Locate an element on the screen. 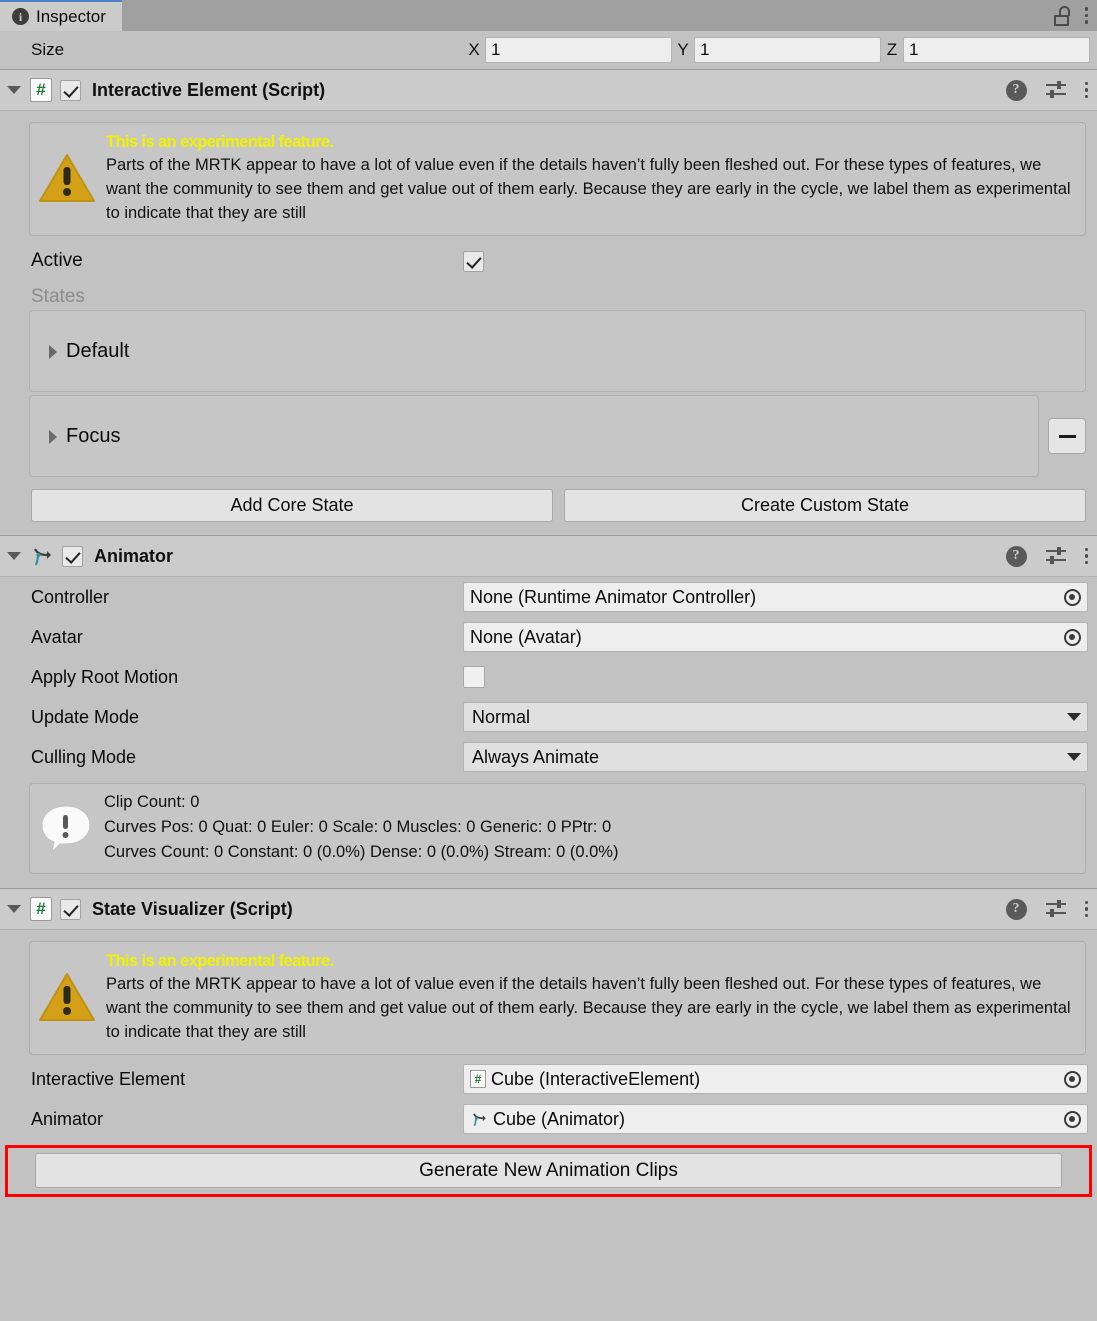 The width and height of the screenshot is (1097, 1321). unlocked-padlock-icon is located at coordinates (1062, 15).